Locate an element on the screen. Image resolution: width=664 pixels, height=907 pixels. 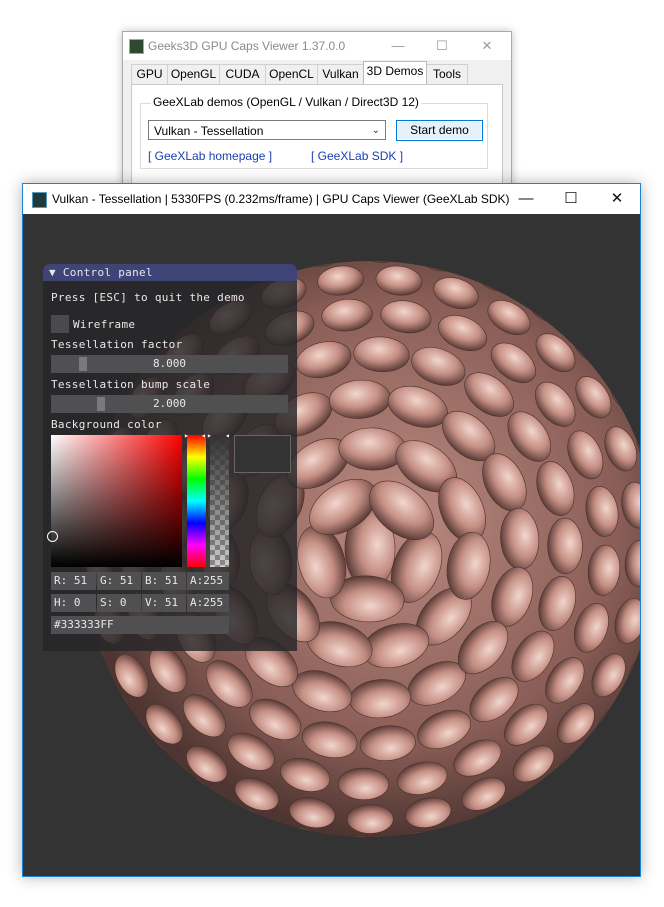
geexlab-app-icon is located at coordinates (39, 200).